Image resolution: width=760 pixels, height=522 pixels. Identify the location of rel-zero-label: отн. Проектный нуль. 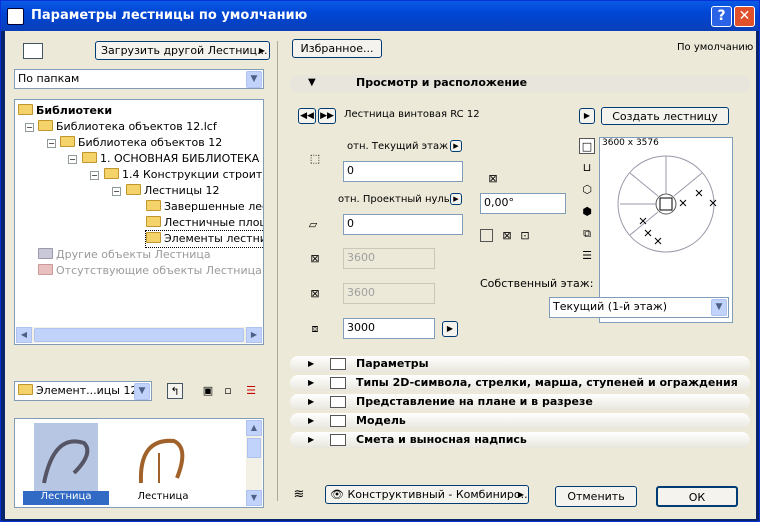
(394, 199).